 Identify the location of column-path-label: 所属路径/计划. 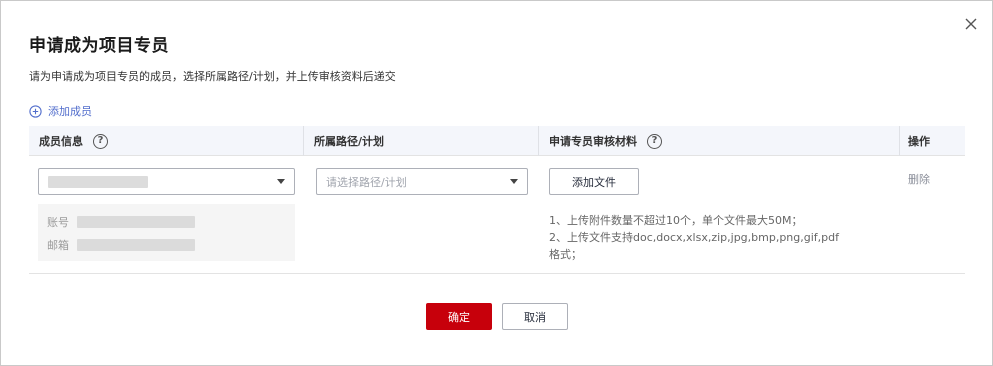
(349, 141).